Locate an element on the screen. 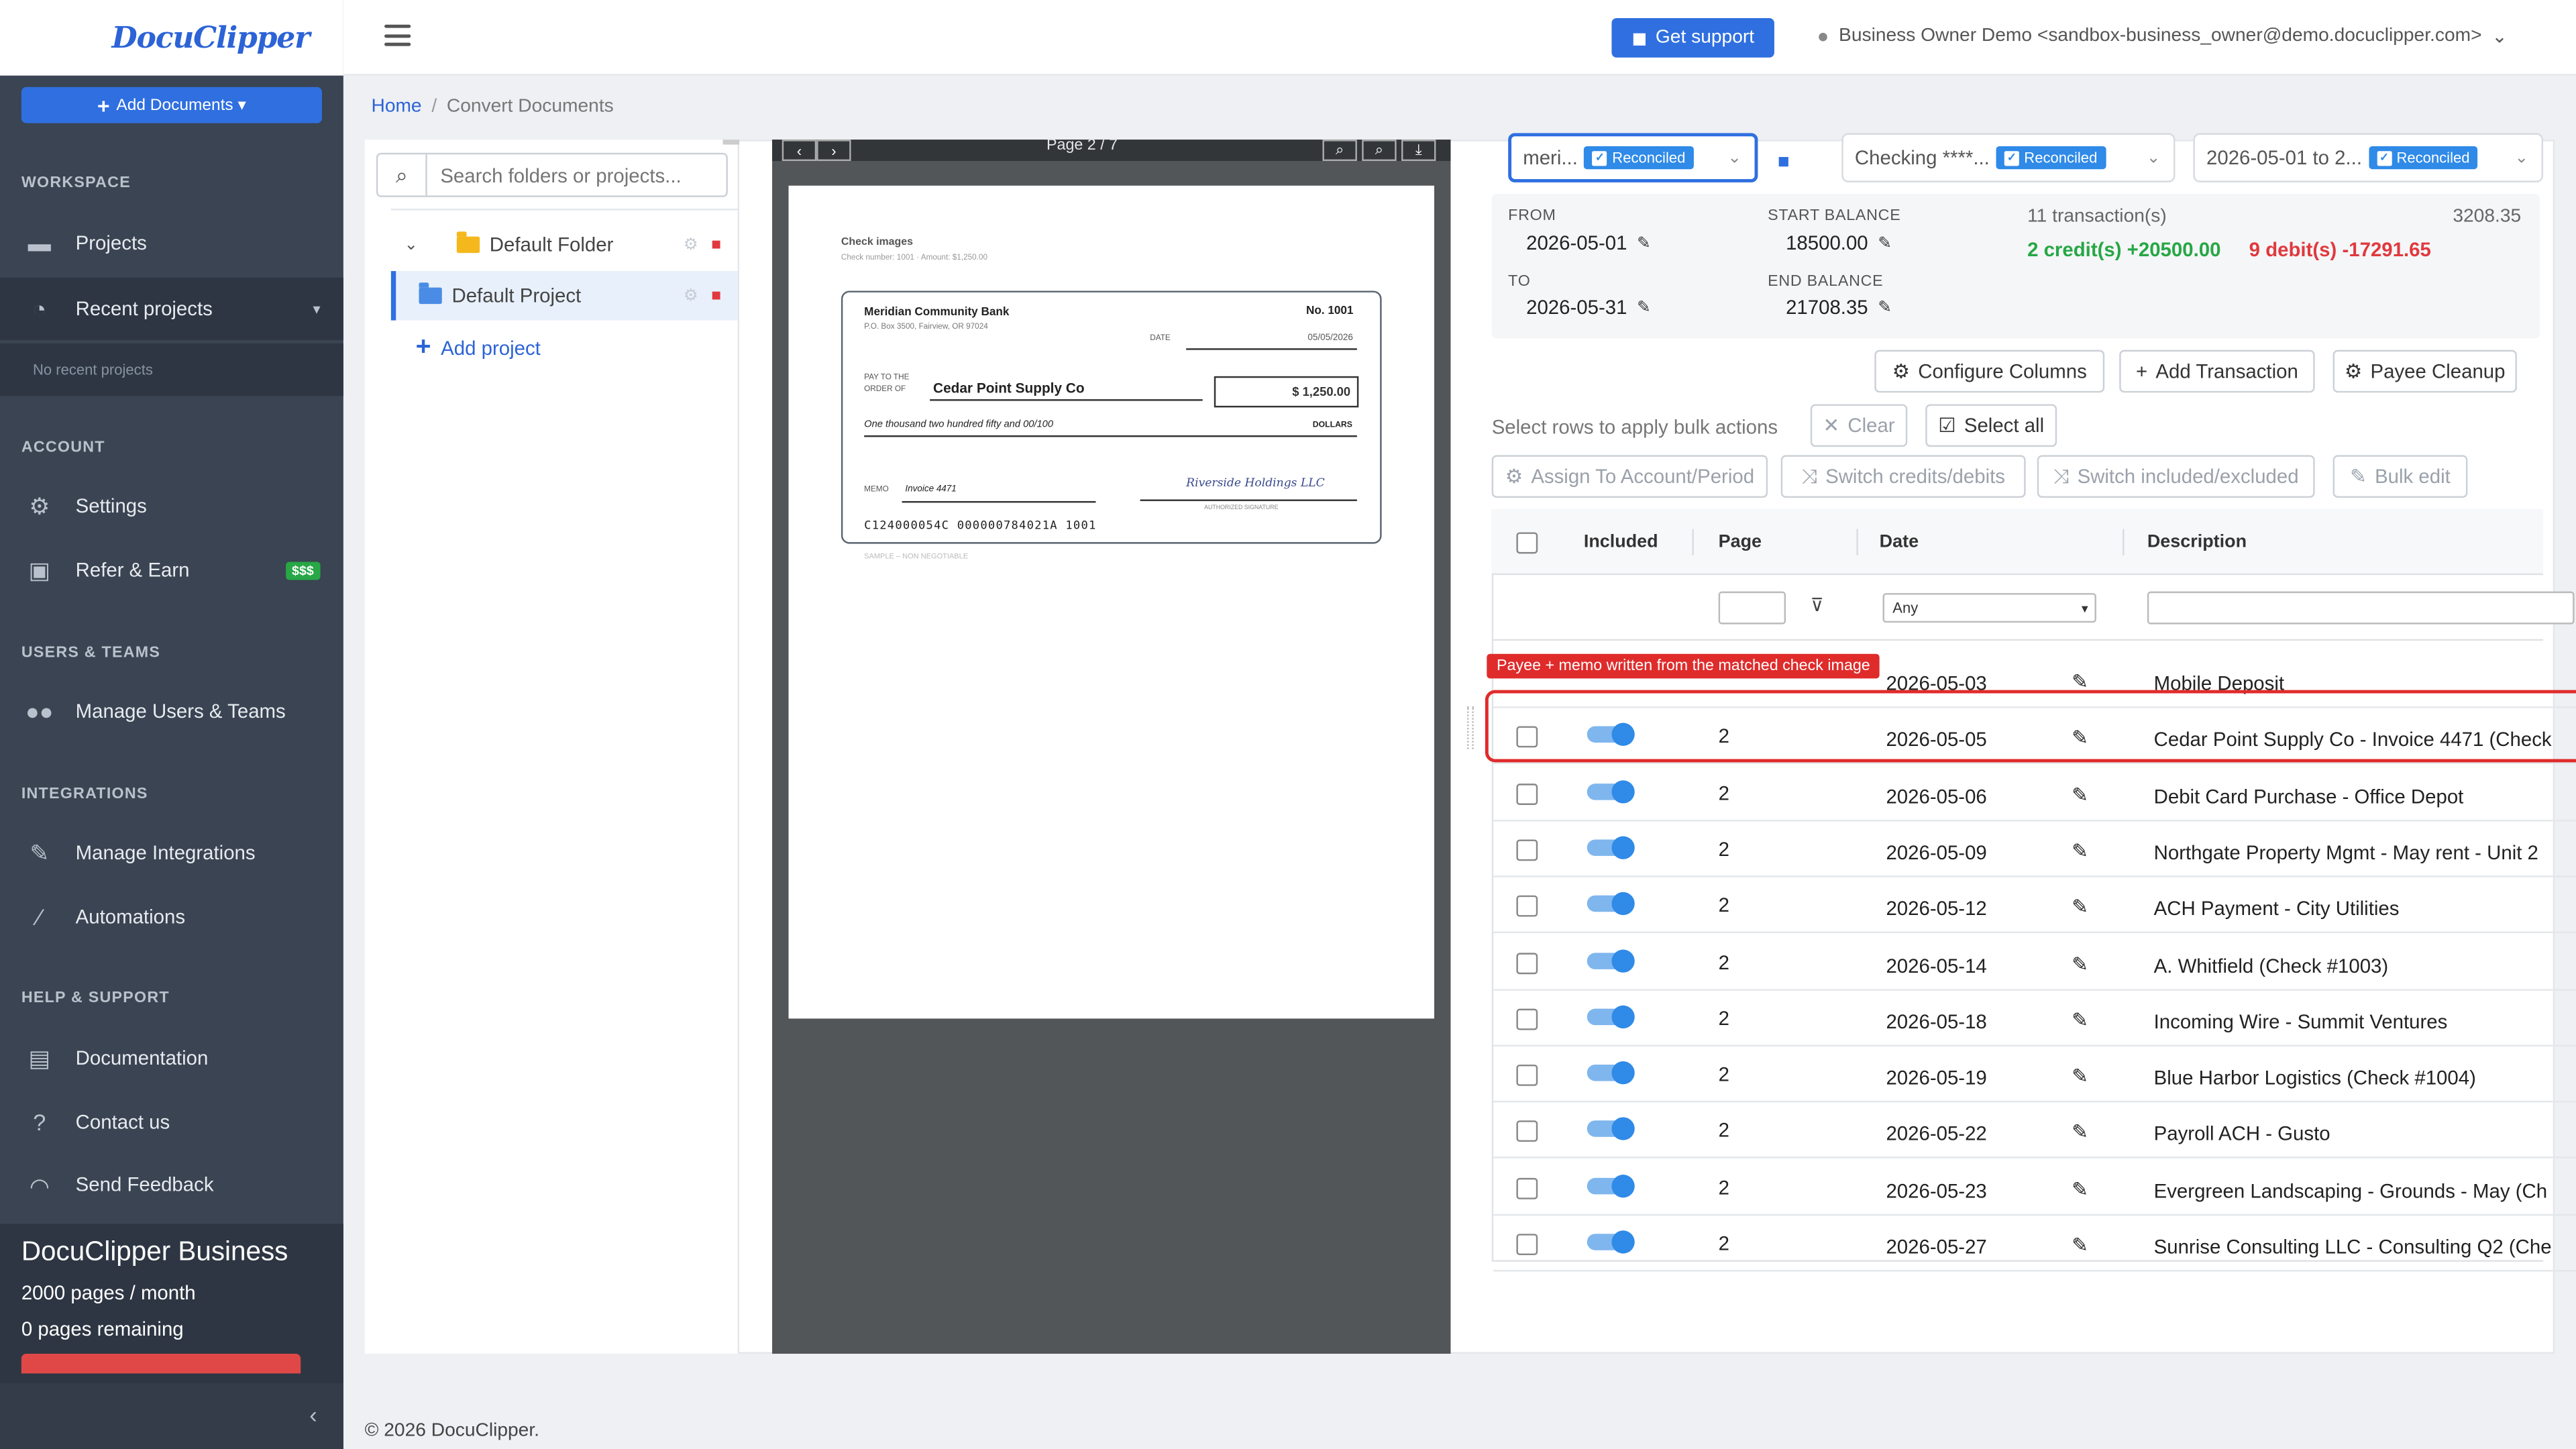 This screenshot has height=1449, width=2576. add-project-link: + Add project is located at coordinates (478, 348).